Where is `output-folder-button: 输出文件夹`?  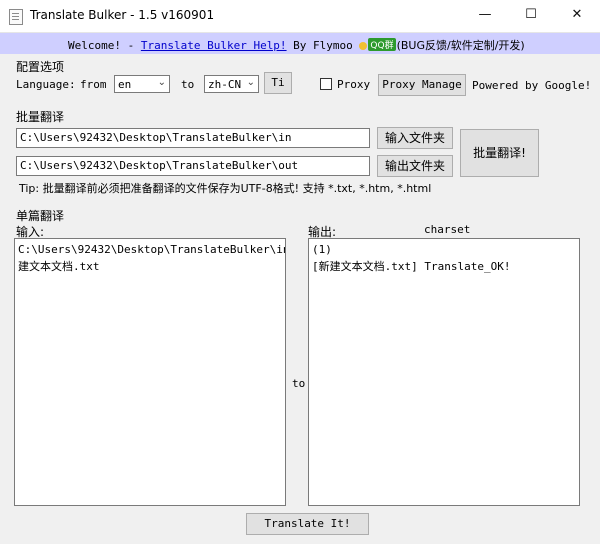 output-folder-button: 输出文件夹 is located at coordinates (415, 166).